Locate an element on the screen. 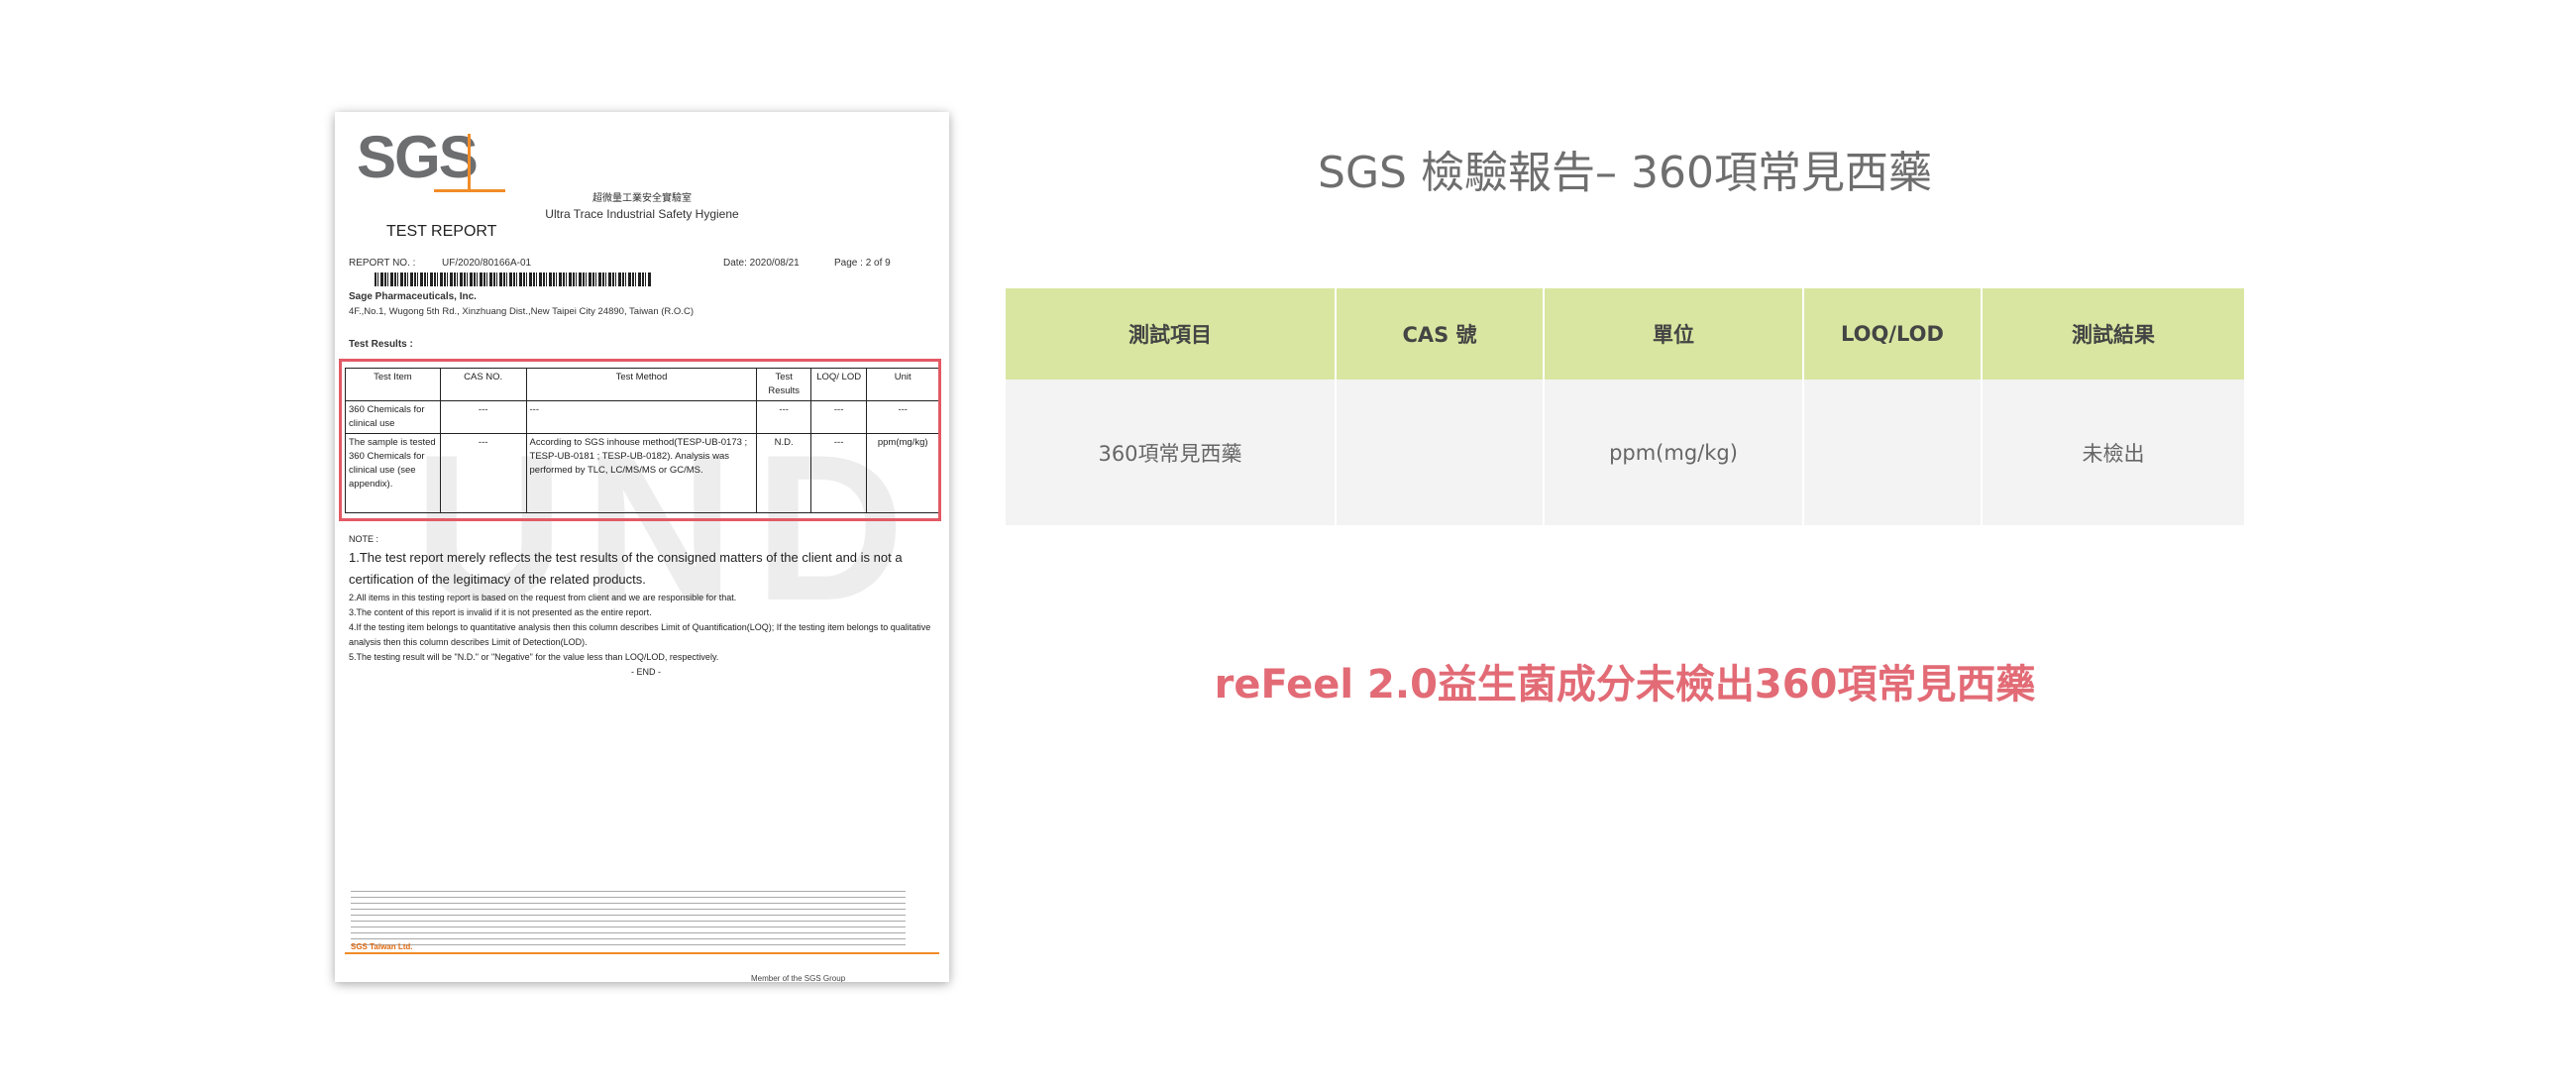 The image size is (2576, 1090). client-company: Sage Pharmaceuticals, Inc. is located at coordinates (413, 296).